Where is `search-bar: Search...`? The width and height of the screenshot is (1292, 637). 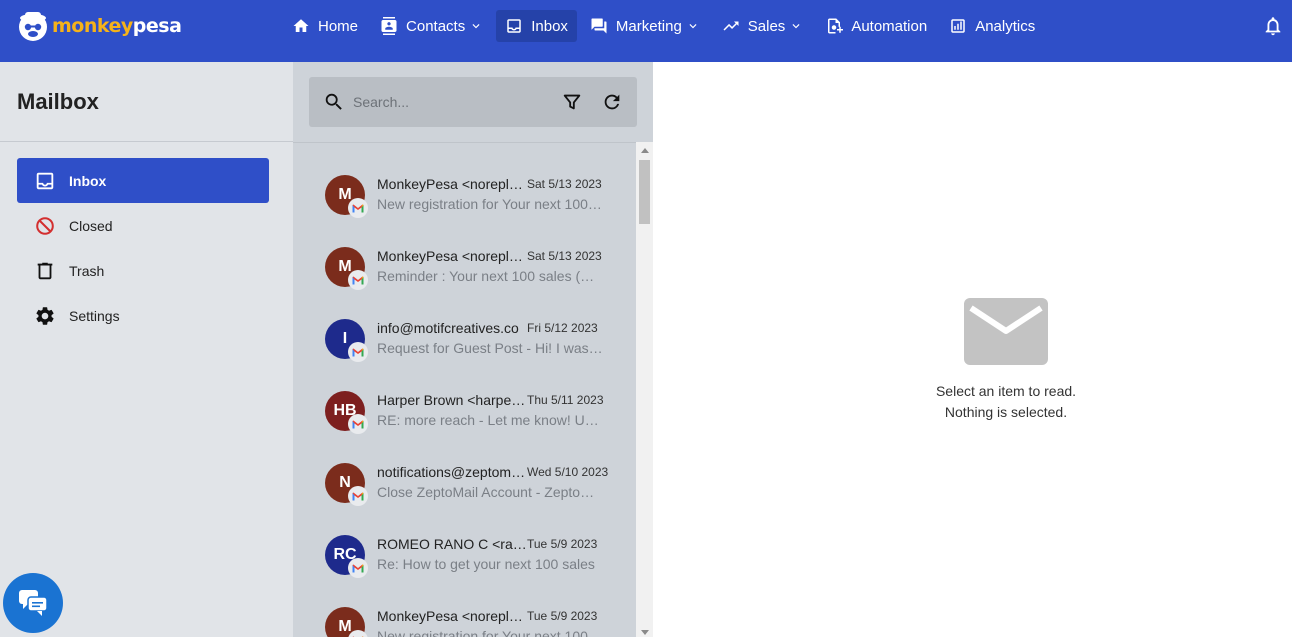
search-bar: Search... is located at coordinates (473, 102).